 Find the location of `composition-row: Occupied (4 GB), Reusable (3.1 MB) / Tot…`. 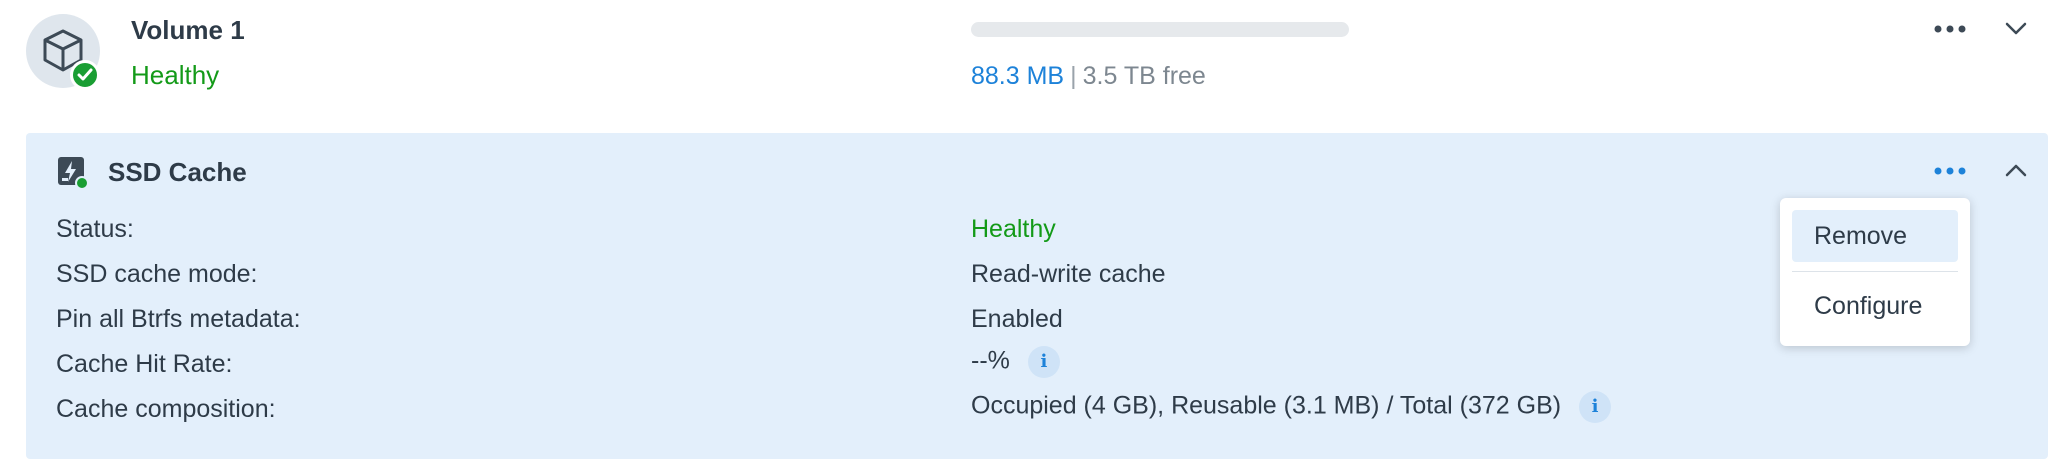

composition-row: Occupied (4 GB), Reusable (3.1 MB) / Tot… is located at coordinates (1291, 407).